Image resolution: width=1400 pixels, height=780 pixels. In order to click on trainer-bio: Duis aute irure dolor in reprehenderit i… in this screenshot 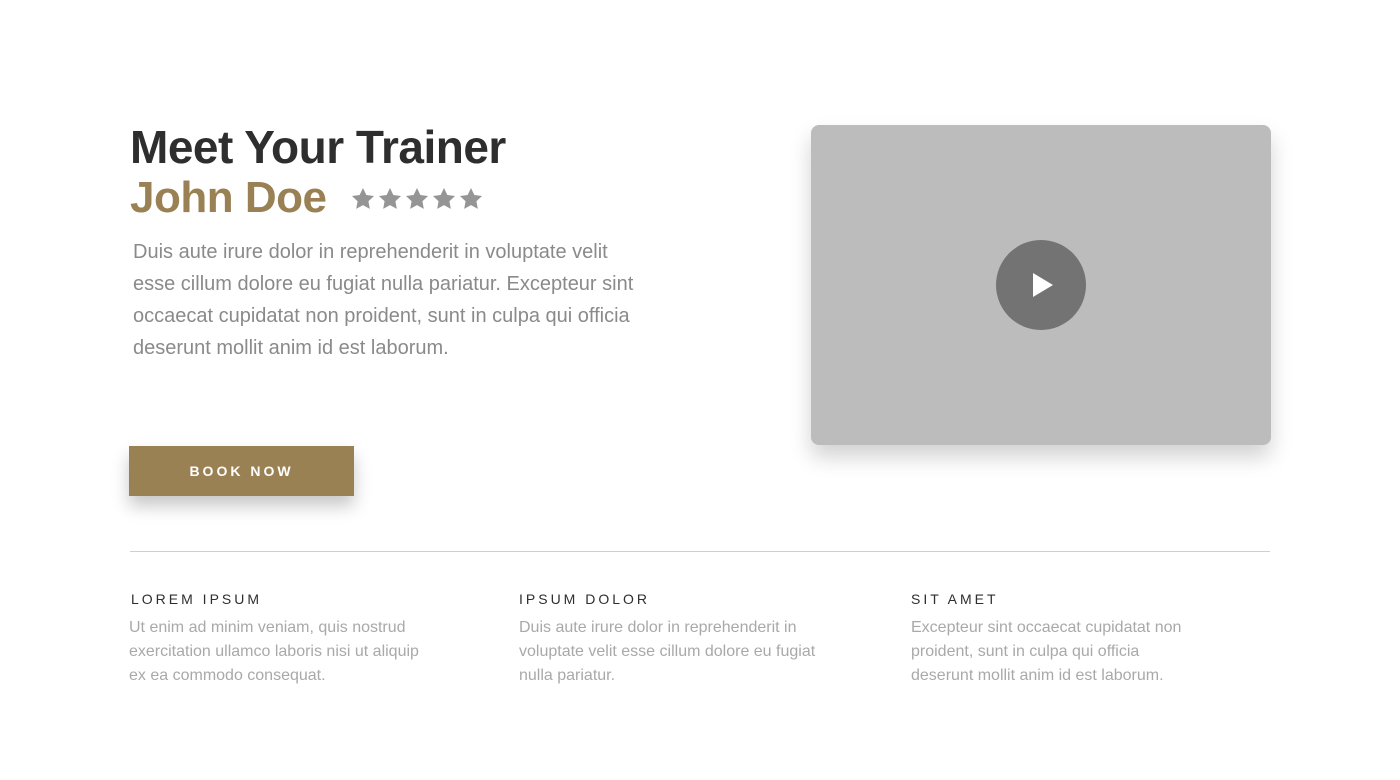, I will do `click(383, 300)`.